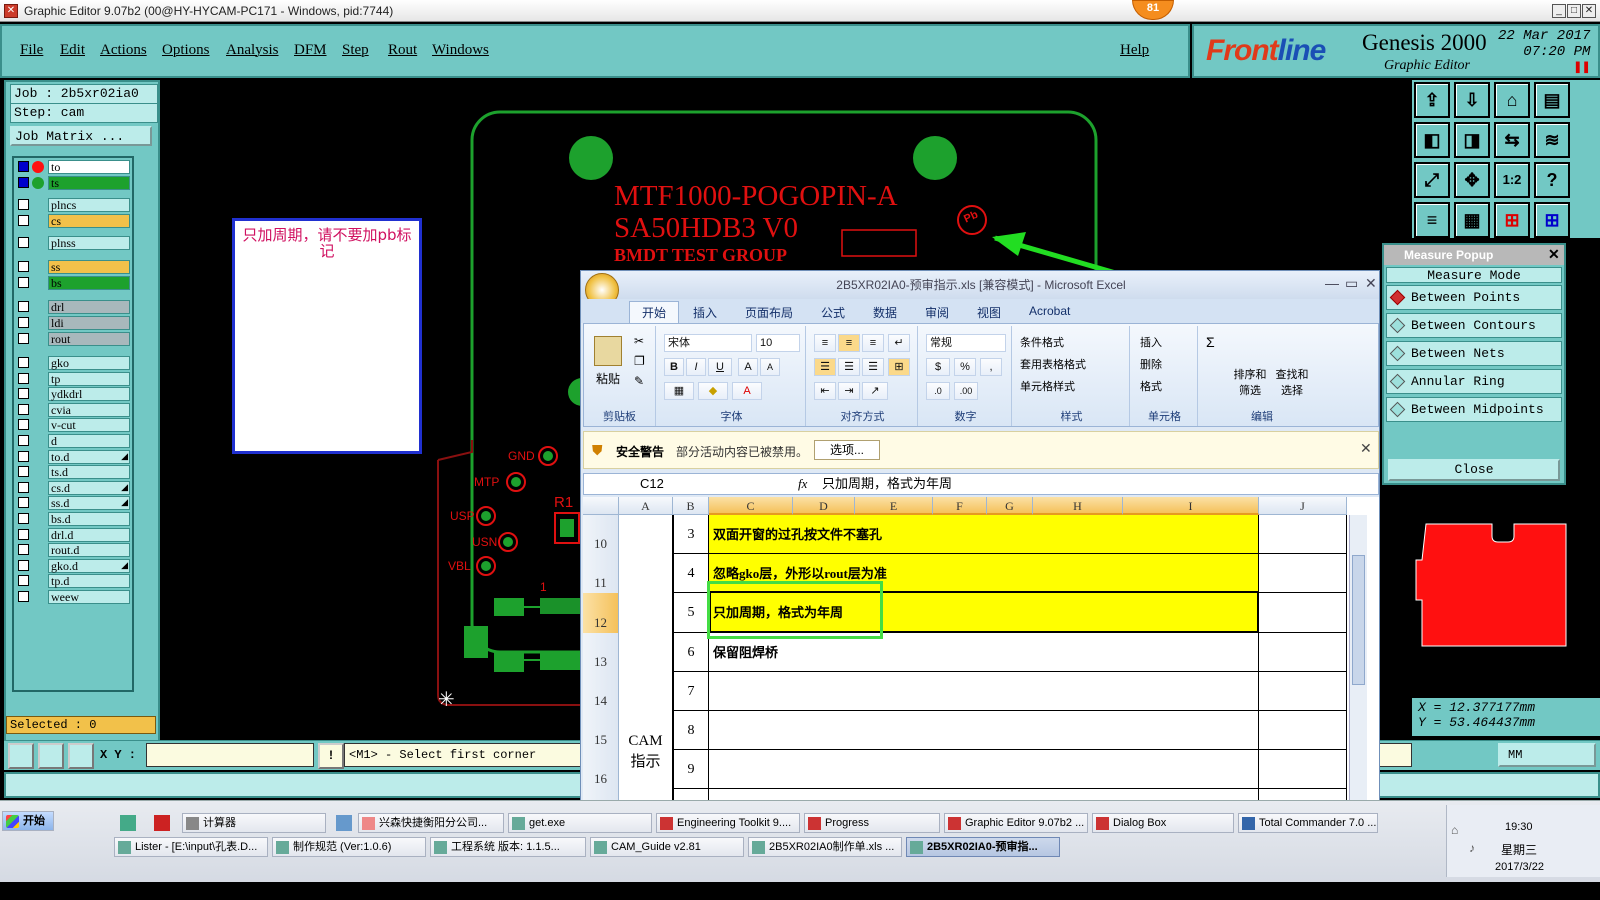  Describe the element at coordinates (778, 343) in the screenshot. I see `font-size-select: 10` at that location.